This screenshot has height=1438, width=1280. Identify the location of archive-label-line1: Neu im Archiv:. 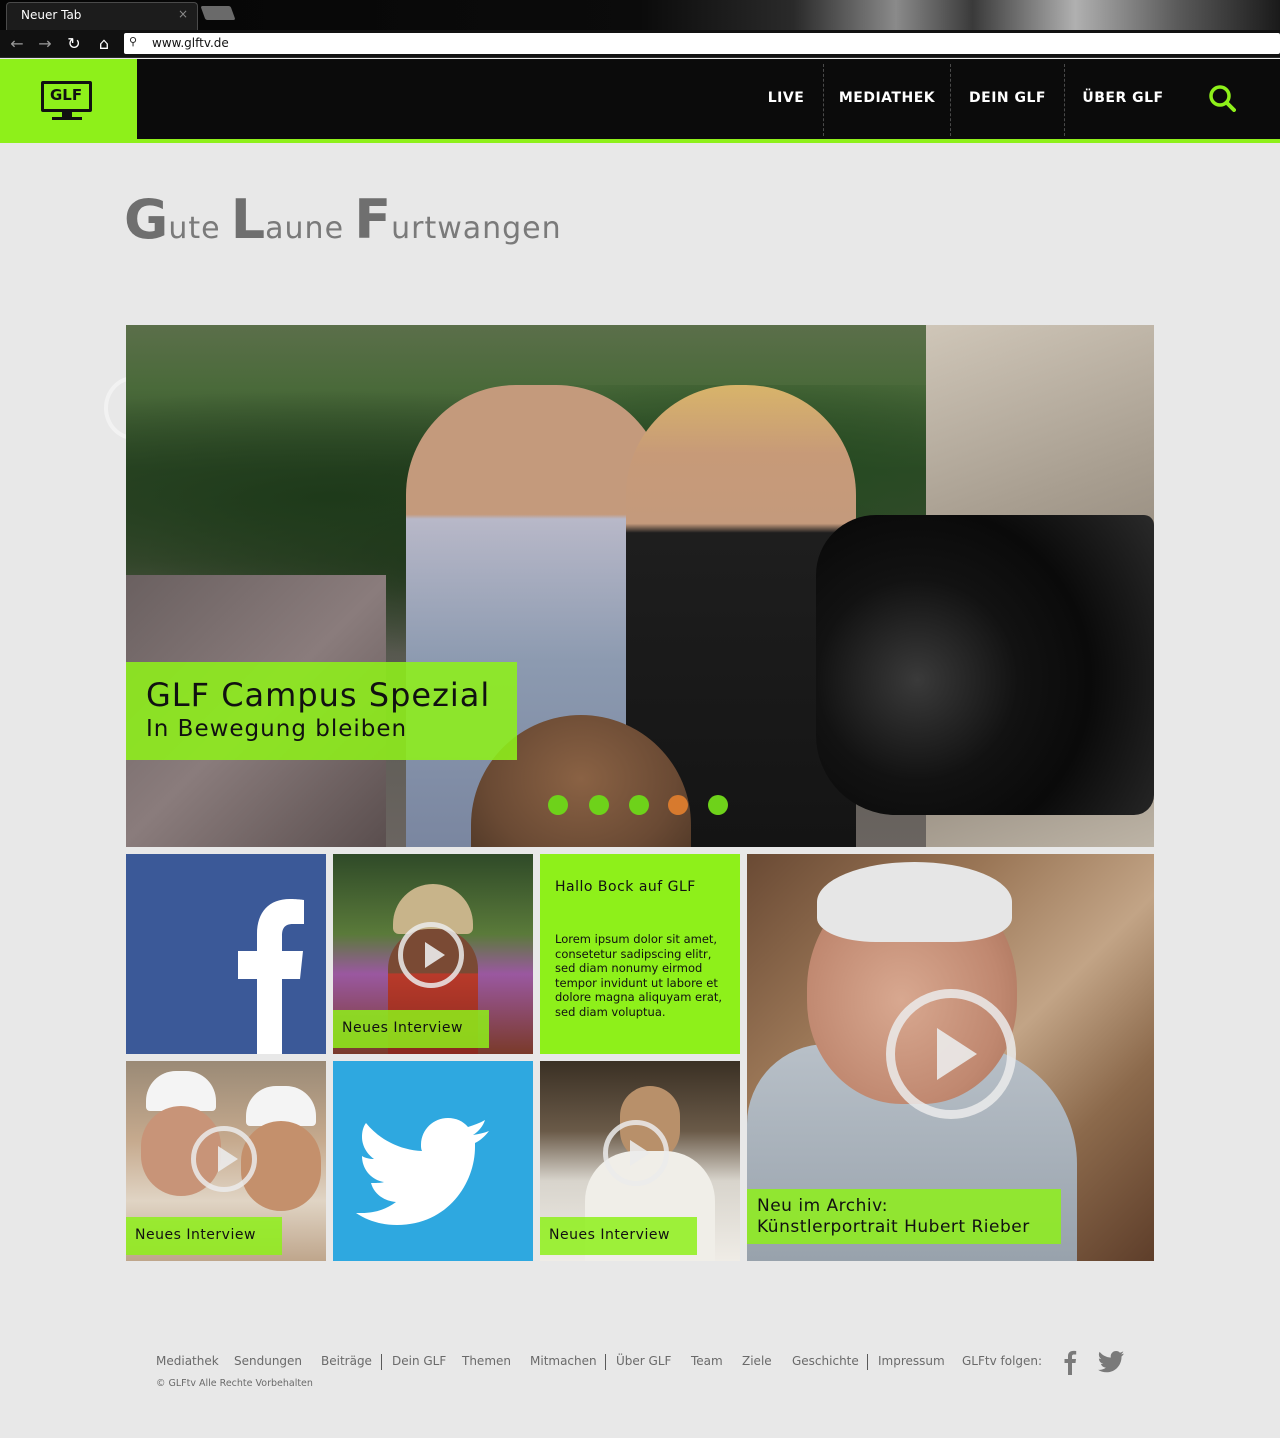
(822, 1206).